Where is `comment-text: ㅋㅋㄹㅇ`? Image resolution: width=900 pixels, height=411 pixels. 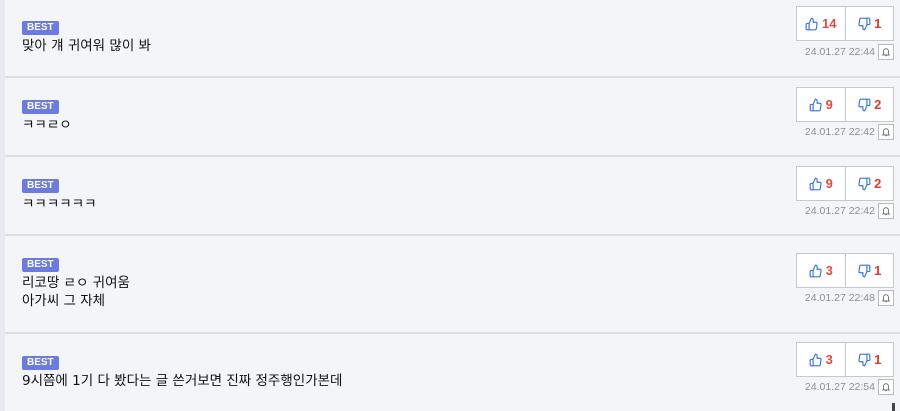
comment-text: ㅋㅋㄹㅇ is located at coordinates (47, 125).